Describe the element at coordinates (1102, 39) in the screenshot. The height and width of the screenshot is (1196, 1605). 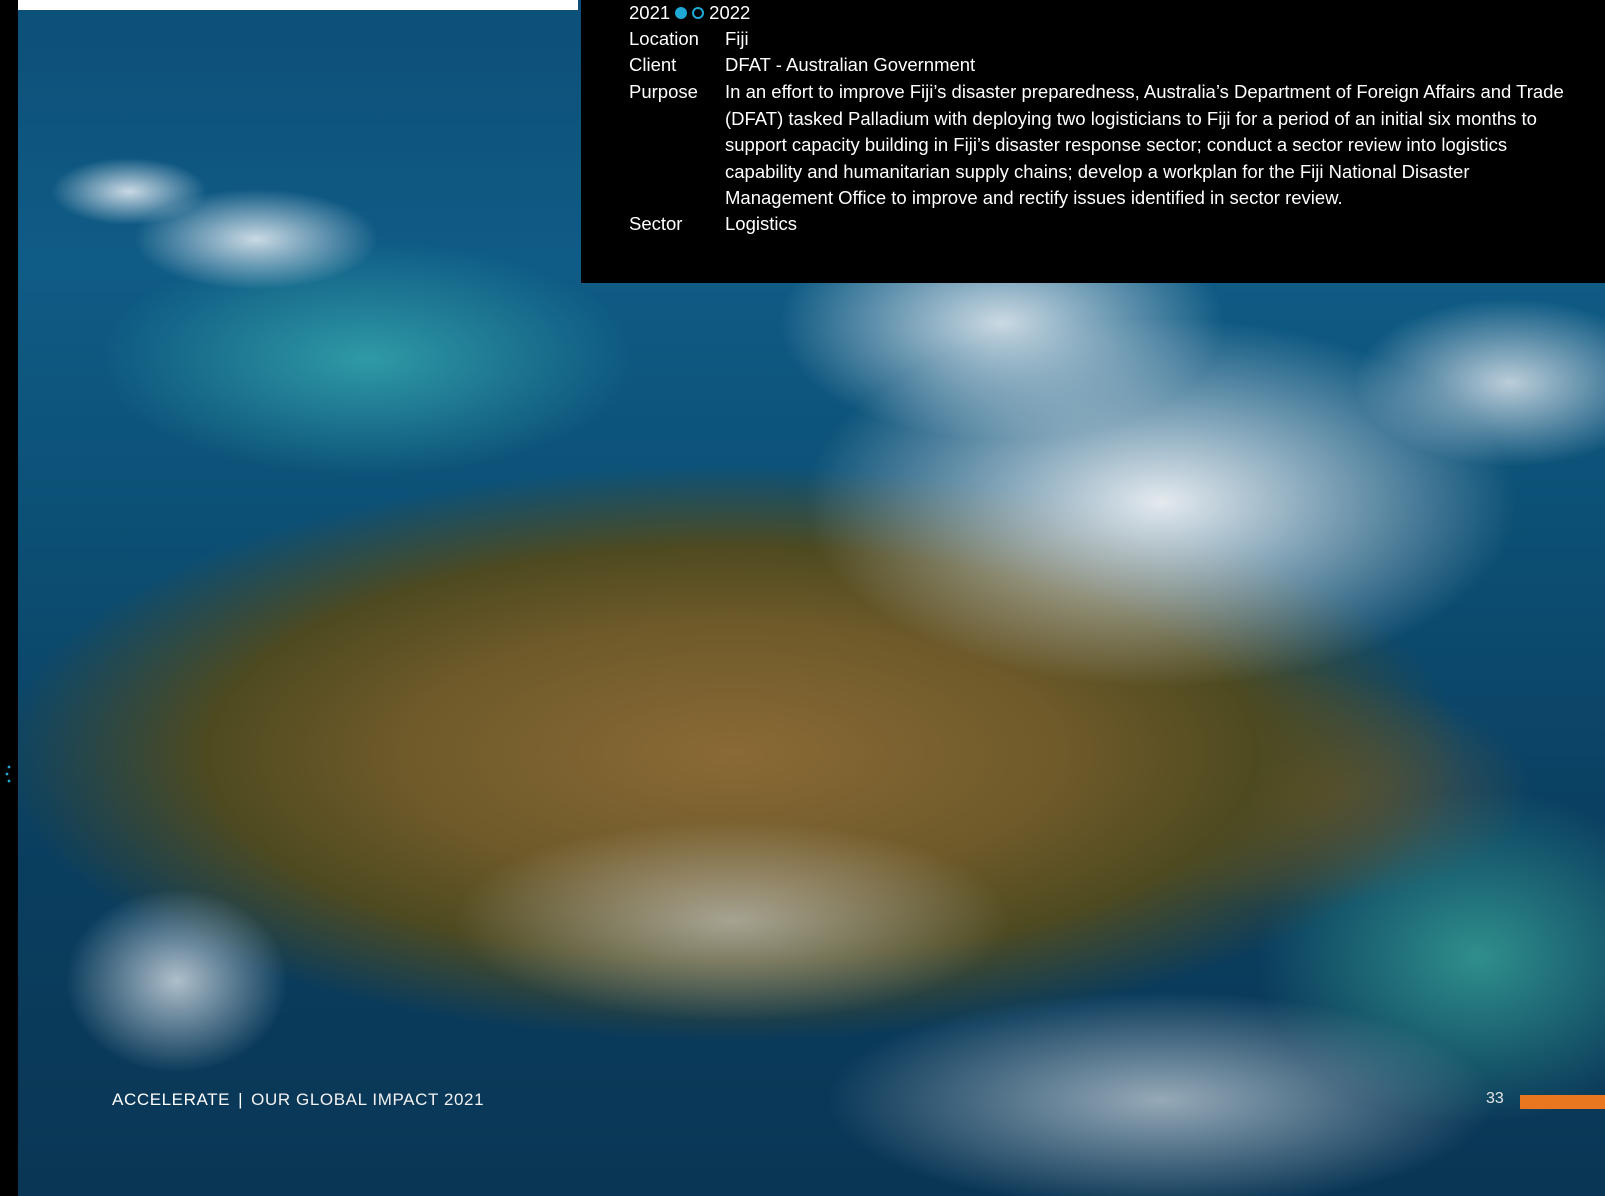
I see `info-row-location: Location Fiji` at that location.